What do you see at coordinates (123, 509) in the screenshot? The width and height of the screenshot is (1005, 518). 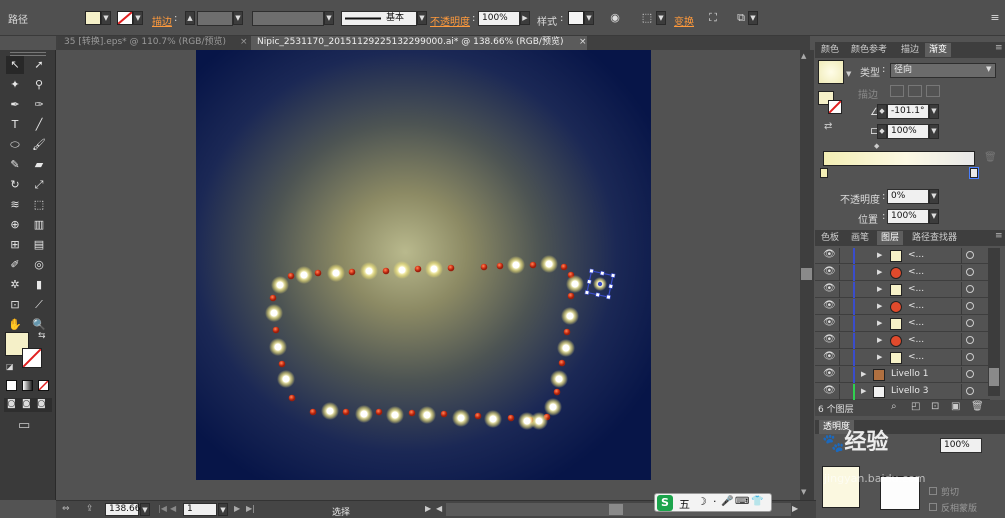 I see `zoom-field: 138.66` at bounding box center [123, 509].